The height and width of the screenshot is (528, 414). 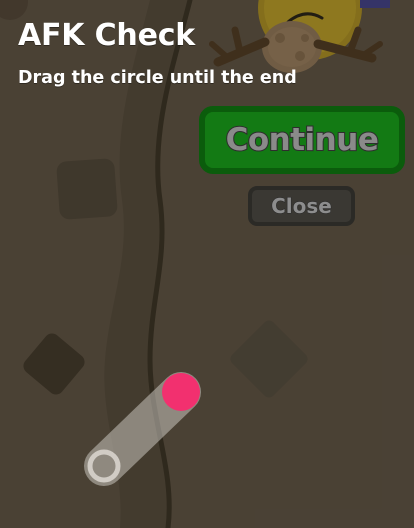 What do you see at coordinates (181, 392) in the screenshot?
I see `drag-circle-handle` at bounding box center [181, 392].